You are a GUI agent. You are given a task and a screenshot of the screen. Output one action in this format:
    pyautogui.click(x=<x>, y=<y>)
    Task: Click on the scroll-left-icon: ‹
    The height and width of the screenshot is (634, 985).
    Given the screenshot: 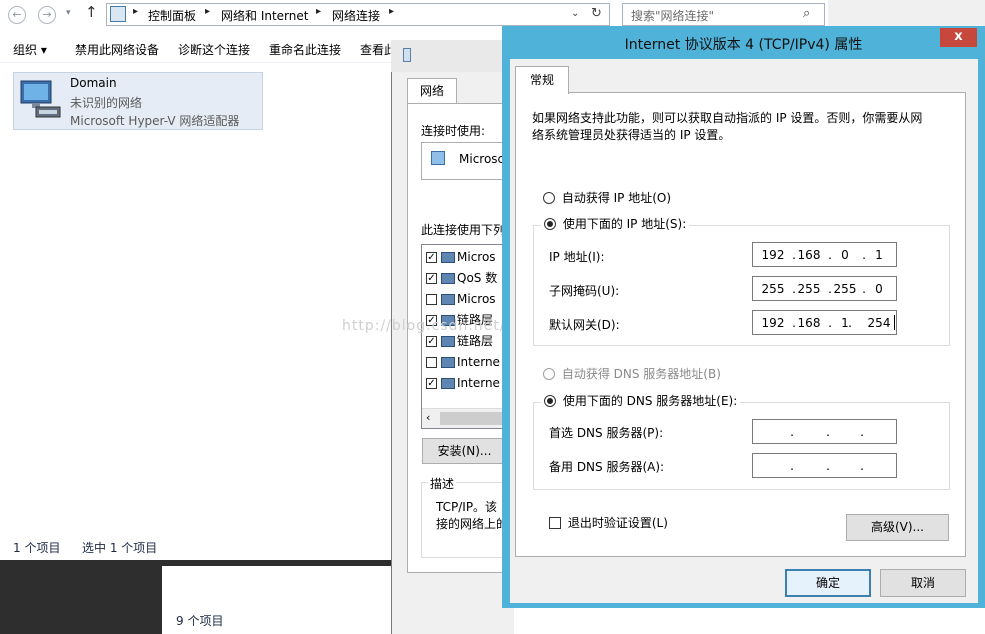 What is the action you would take?
    pyautogui.click(x=428, y=417)
    